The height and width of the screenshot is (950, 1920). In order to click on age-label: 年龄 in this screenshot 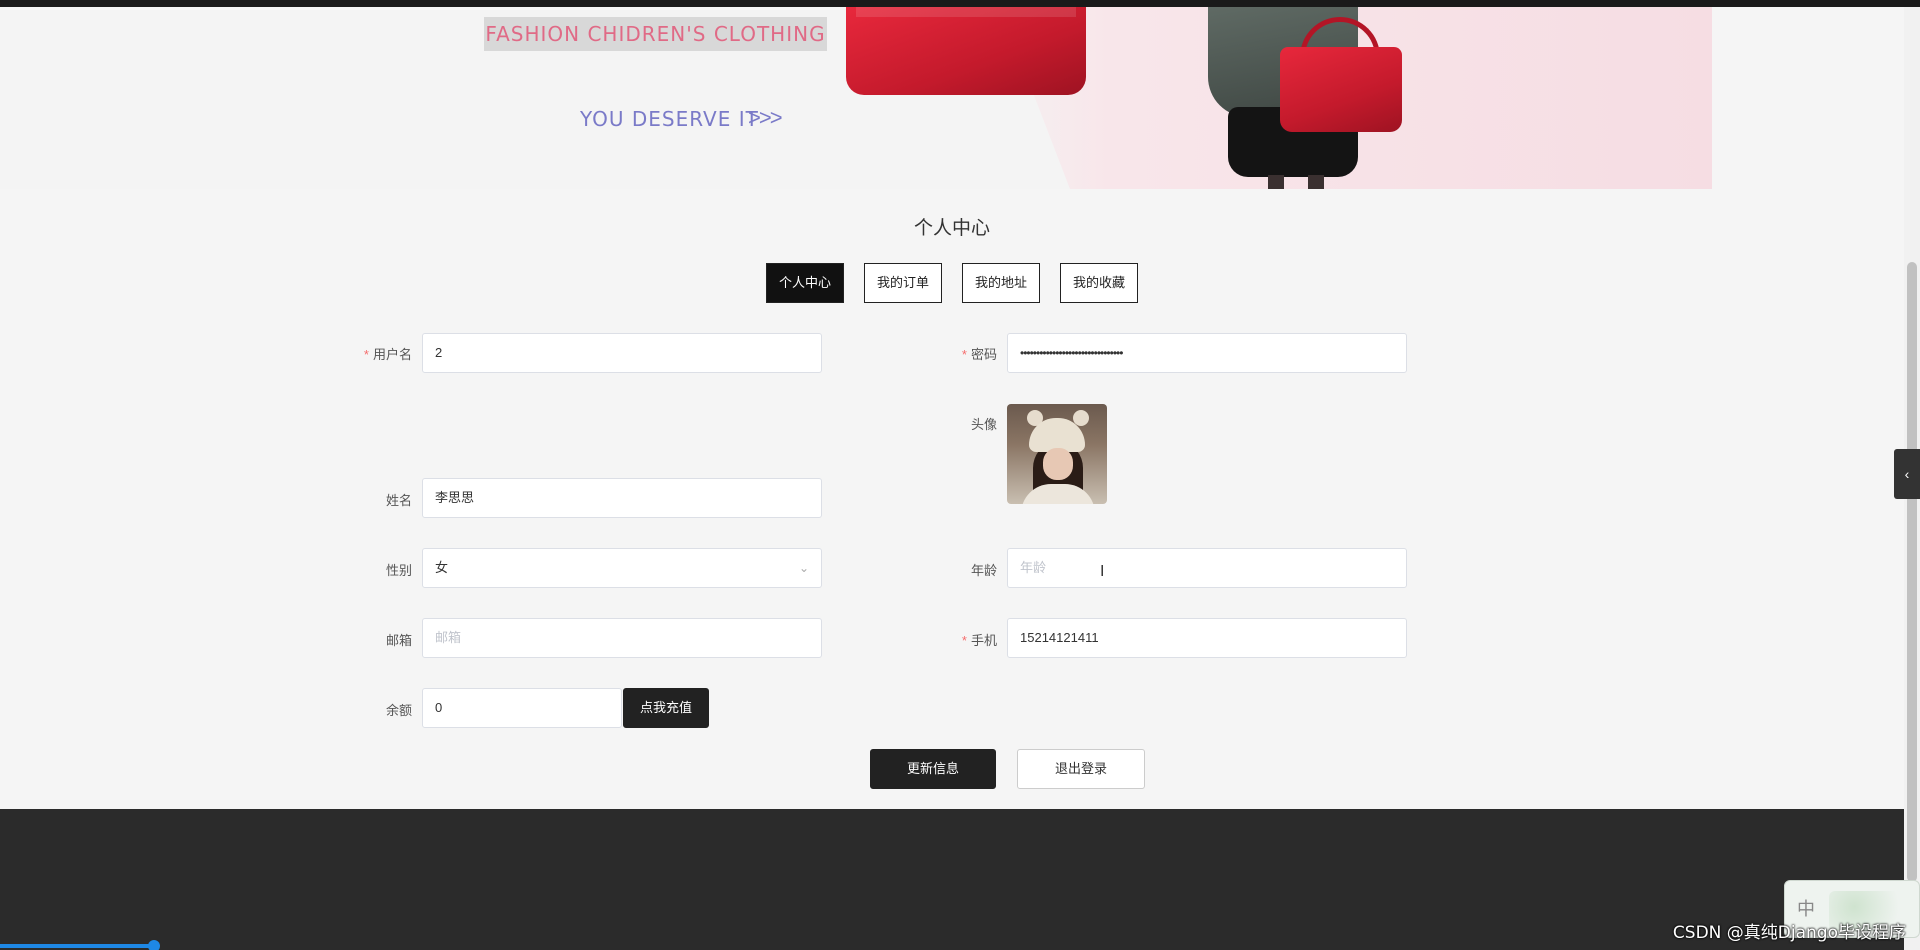, I will do `click(983, 570)`.